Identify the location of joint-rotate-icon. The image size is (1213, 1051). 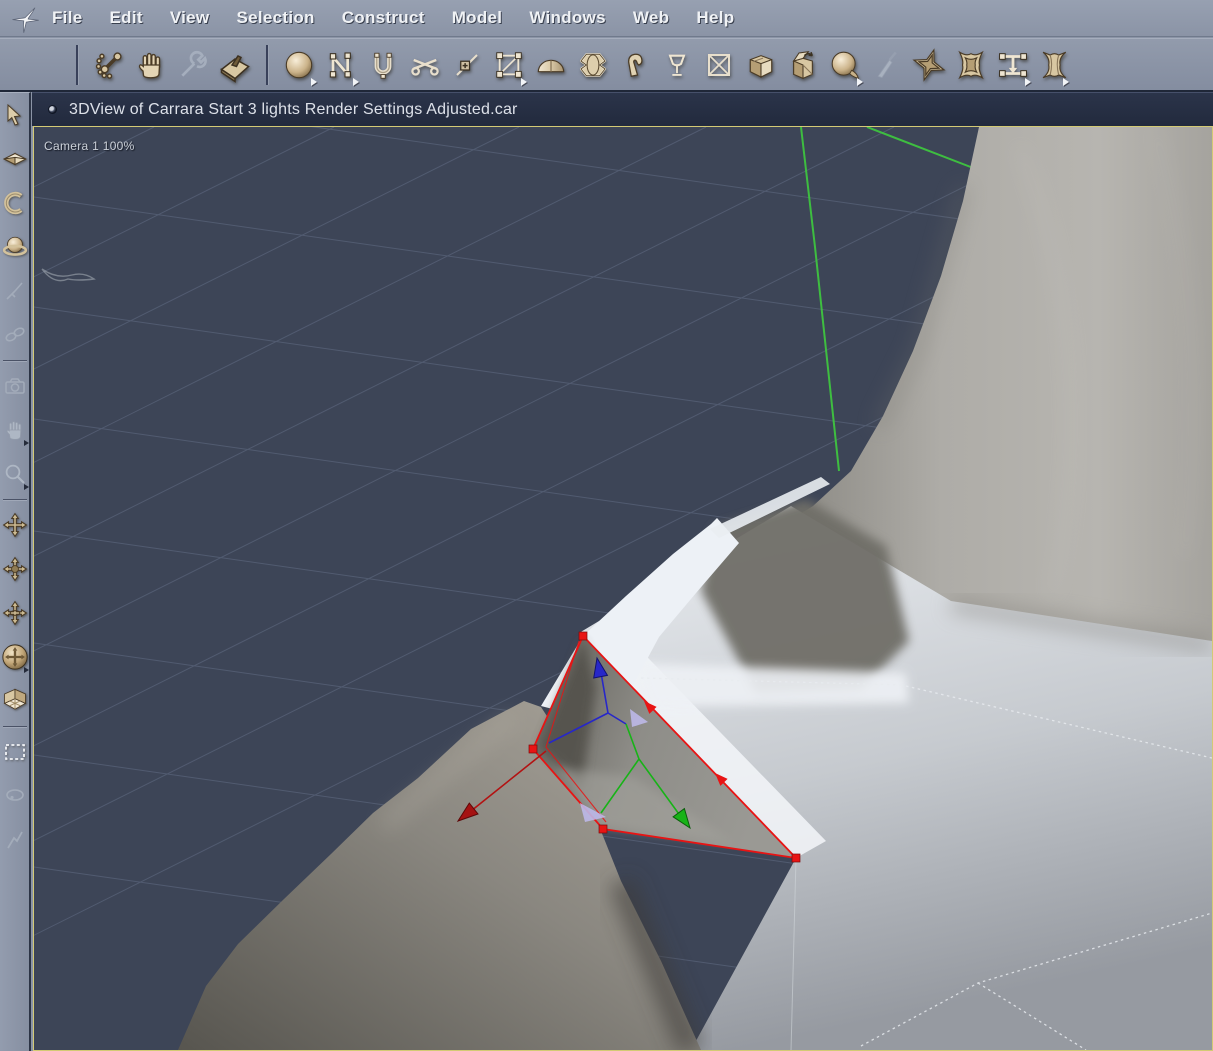
(108, 65).